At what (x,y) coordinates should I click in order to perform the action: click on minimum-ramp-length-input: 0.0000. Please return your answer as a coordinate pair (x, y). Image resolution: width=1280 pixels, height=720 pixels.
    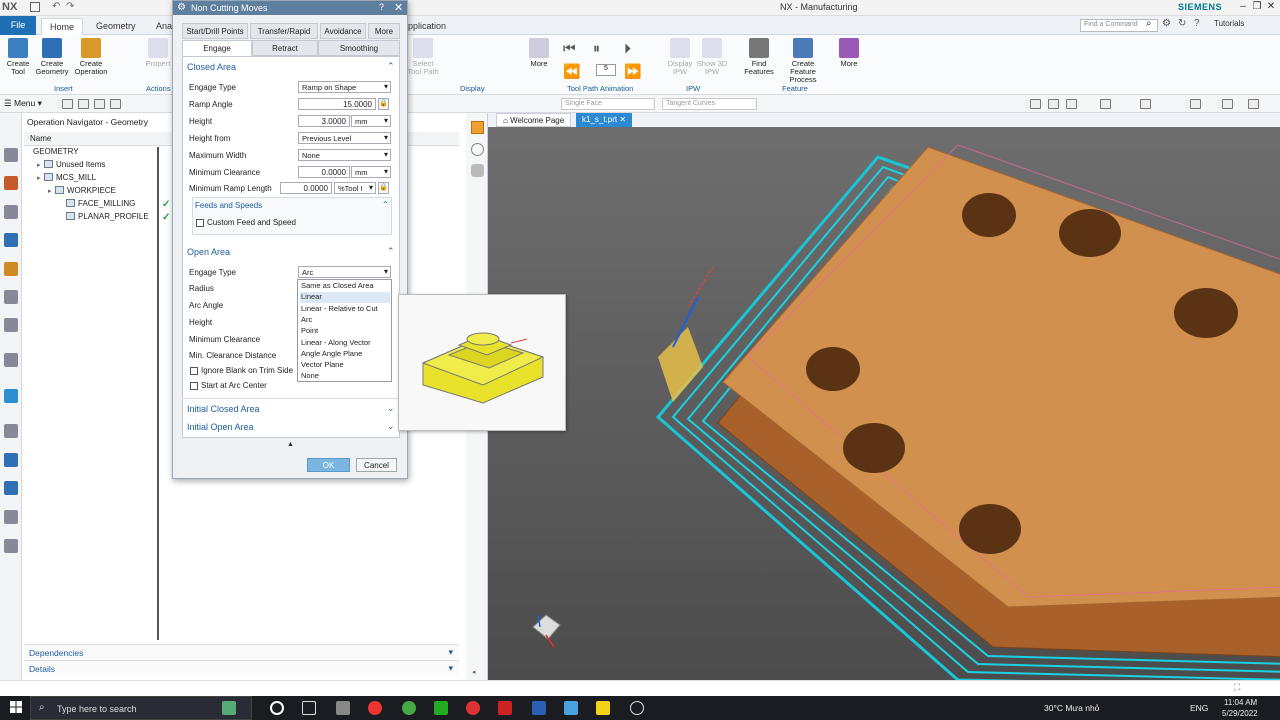
    Looking at the image, I should click on (306, 188).